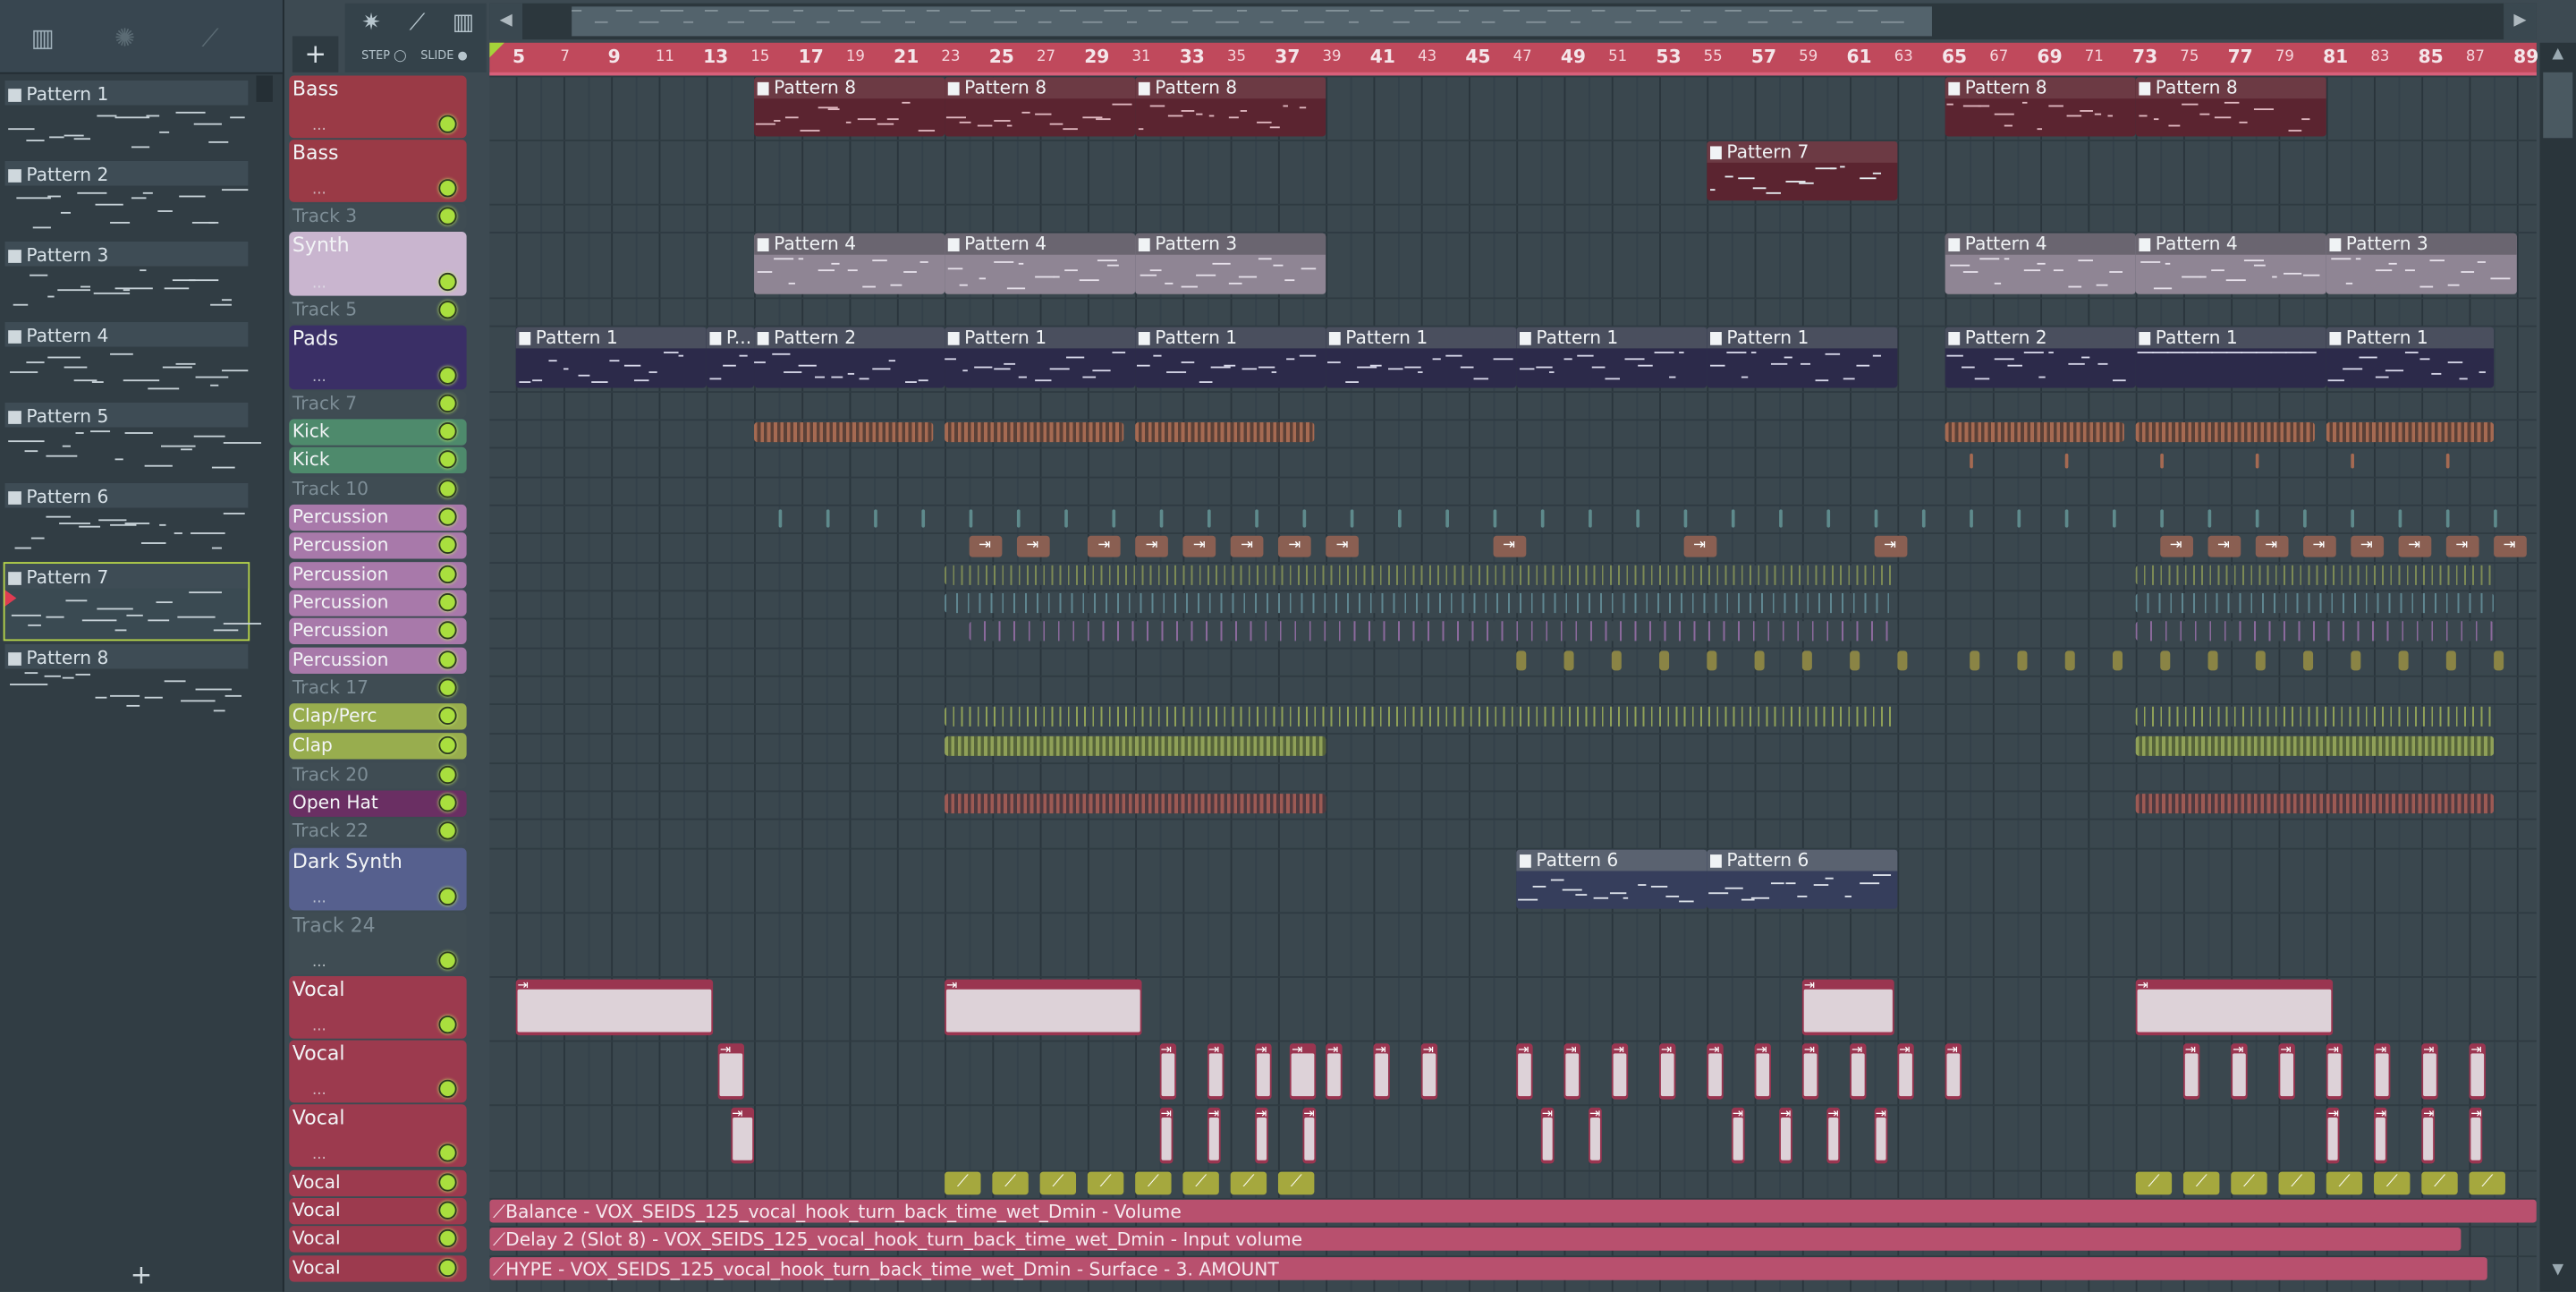 The height and width of the screenshot is (1292, 2576). Describe the element at coordinates (2040, 357) in the screenshot. I see `clip-pads-pattern: Pattern 2` at that location.